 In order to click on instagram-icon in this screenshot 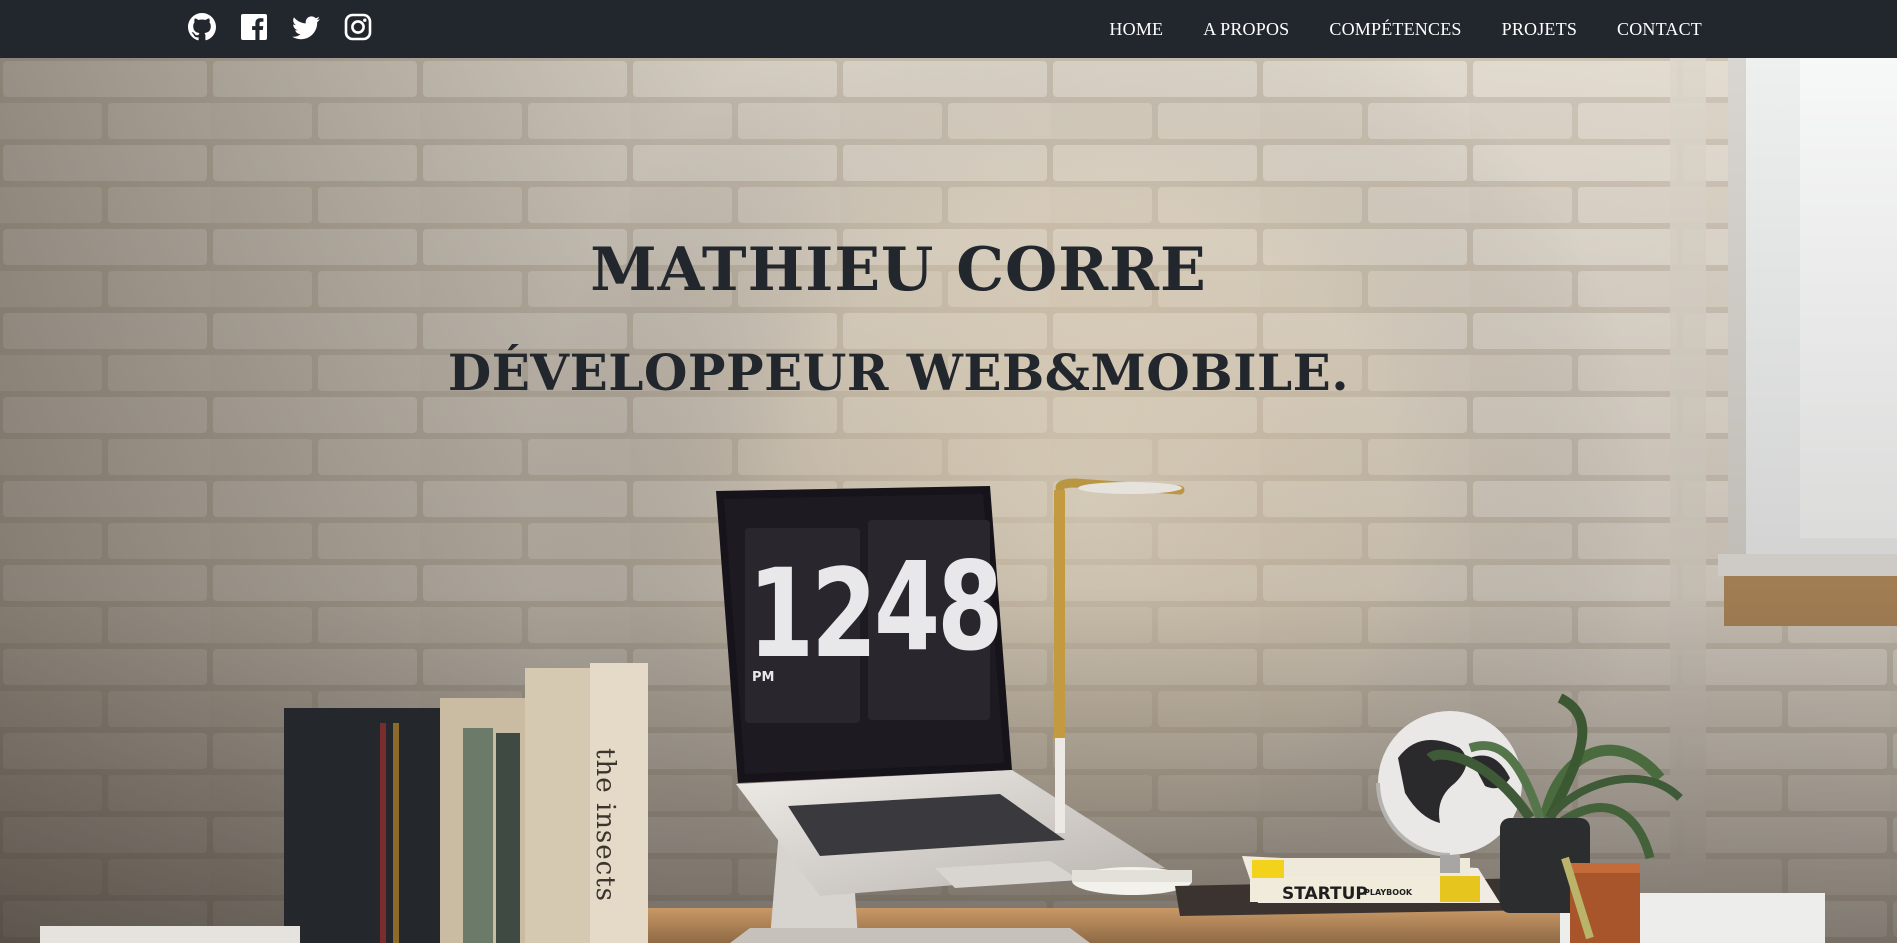, I will do `click(358, 27)`.